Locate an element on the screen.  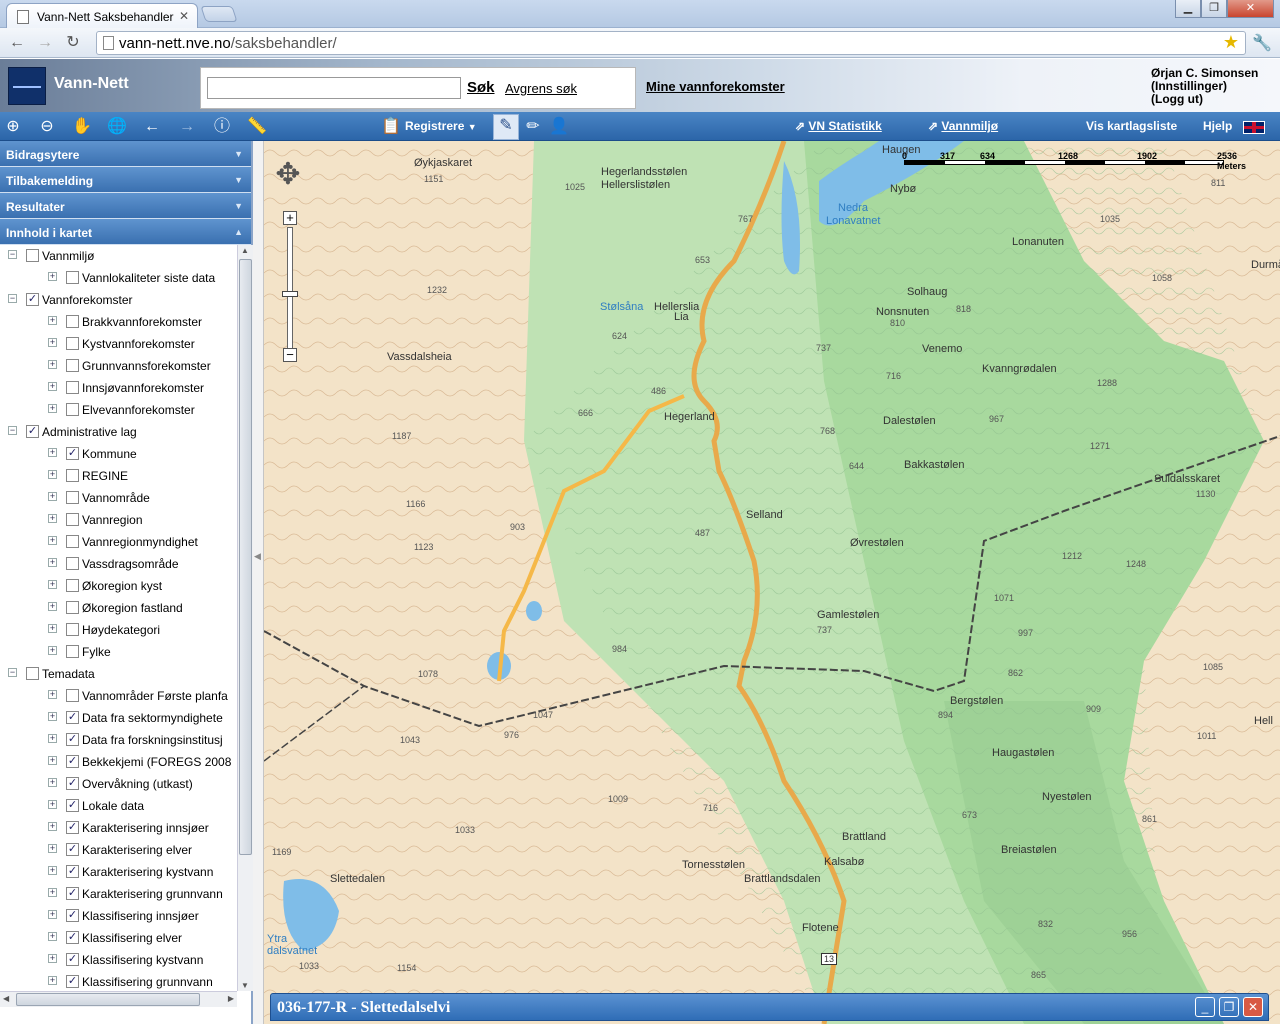
tree-node: + ✓ Overvåkning (utkast) is located at coordinates (118, 784).